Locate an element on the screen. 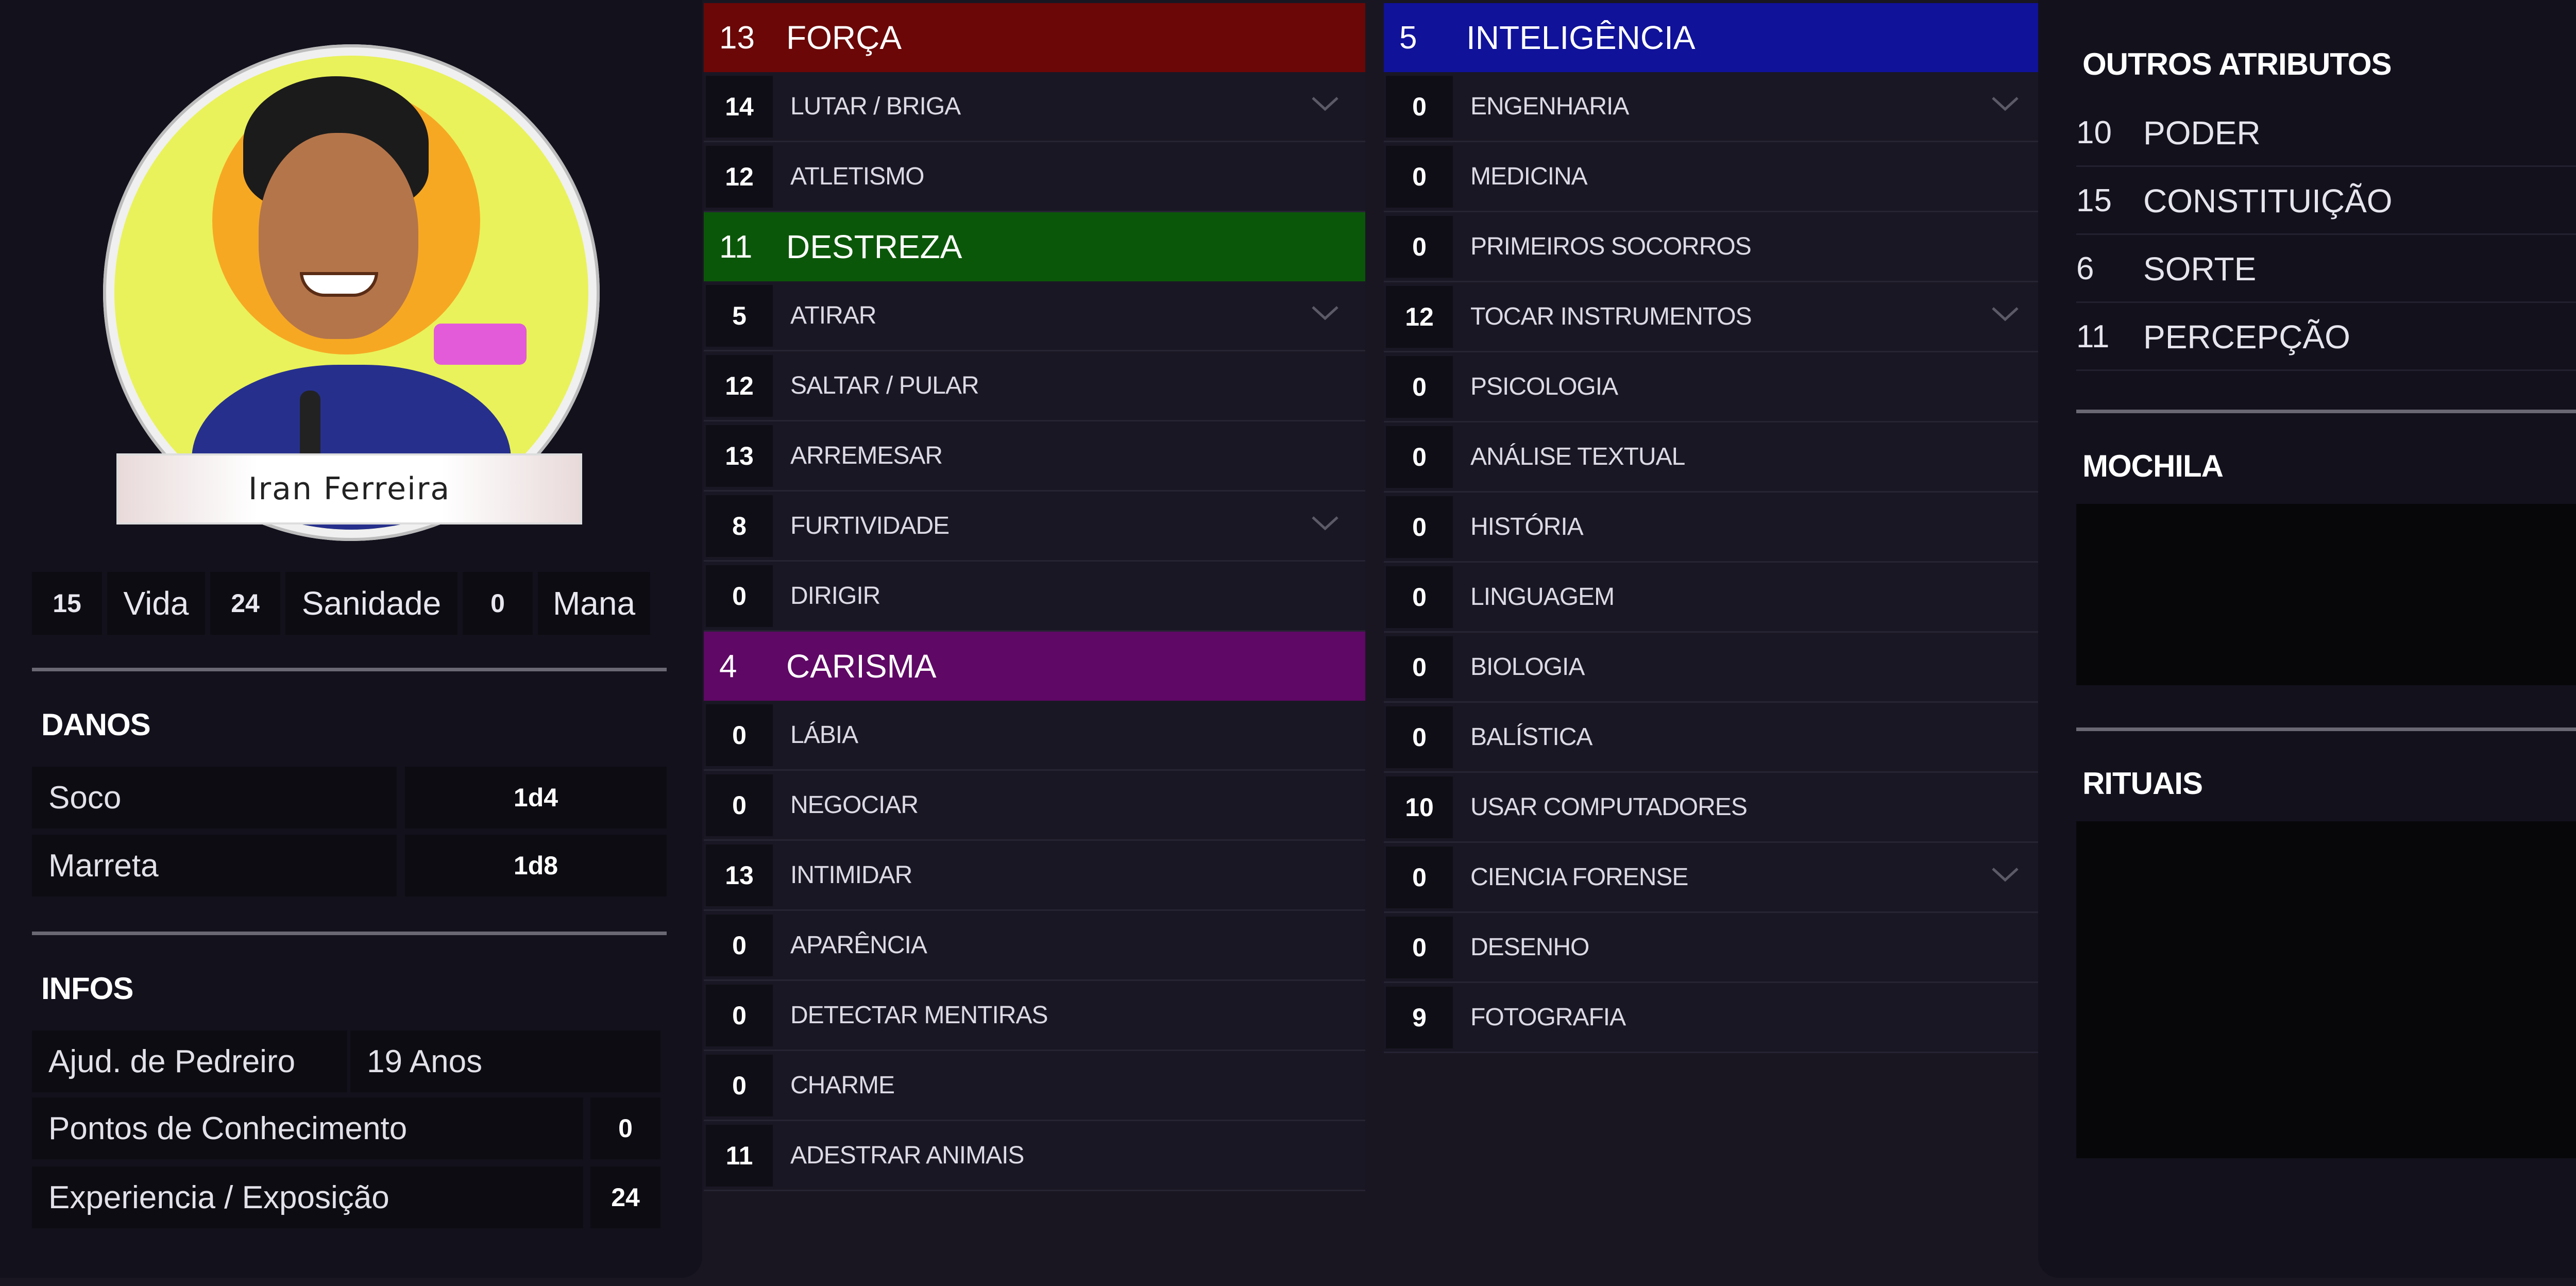 The height and width of the screenshot is (1286, 2576). other-attribute-name: PODER is located at coordinates (2202, 132).